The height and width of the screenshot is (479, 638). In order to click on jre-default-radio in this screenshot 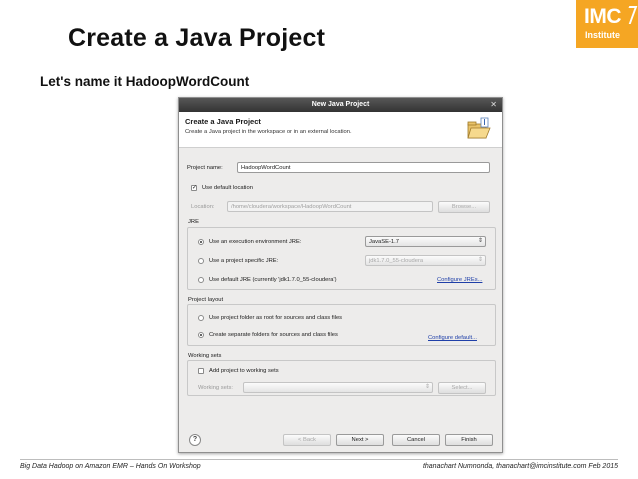, I will do `click(201, 280)`.